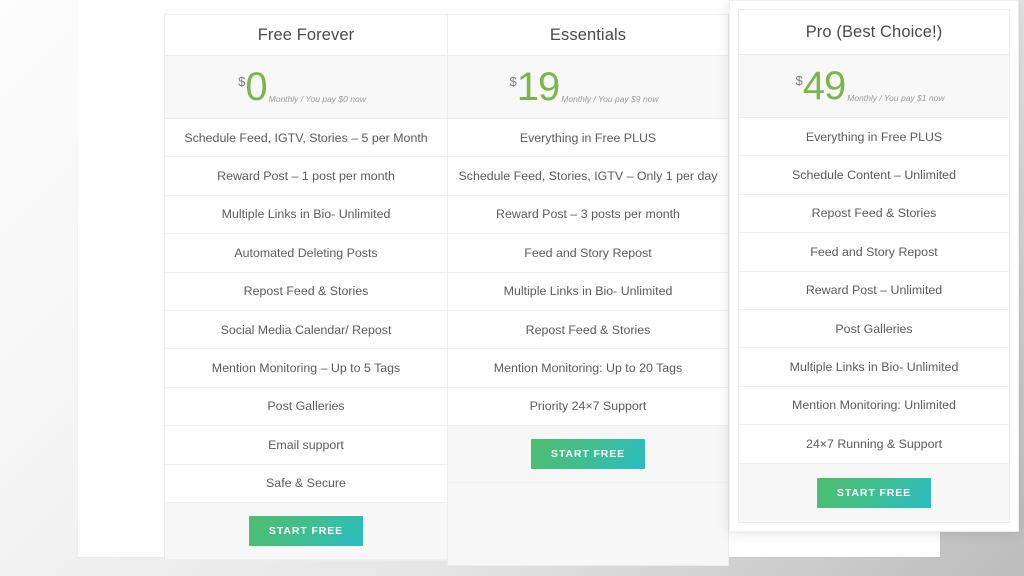 The image size is (1024, 576). I want to click on cta-row-essentials: START FREE, so click(588, 455).